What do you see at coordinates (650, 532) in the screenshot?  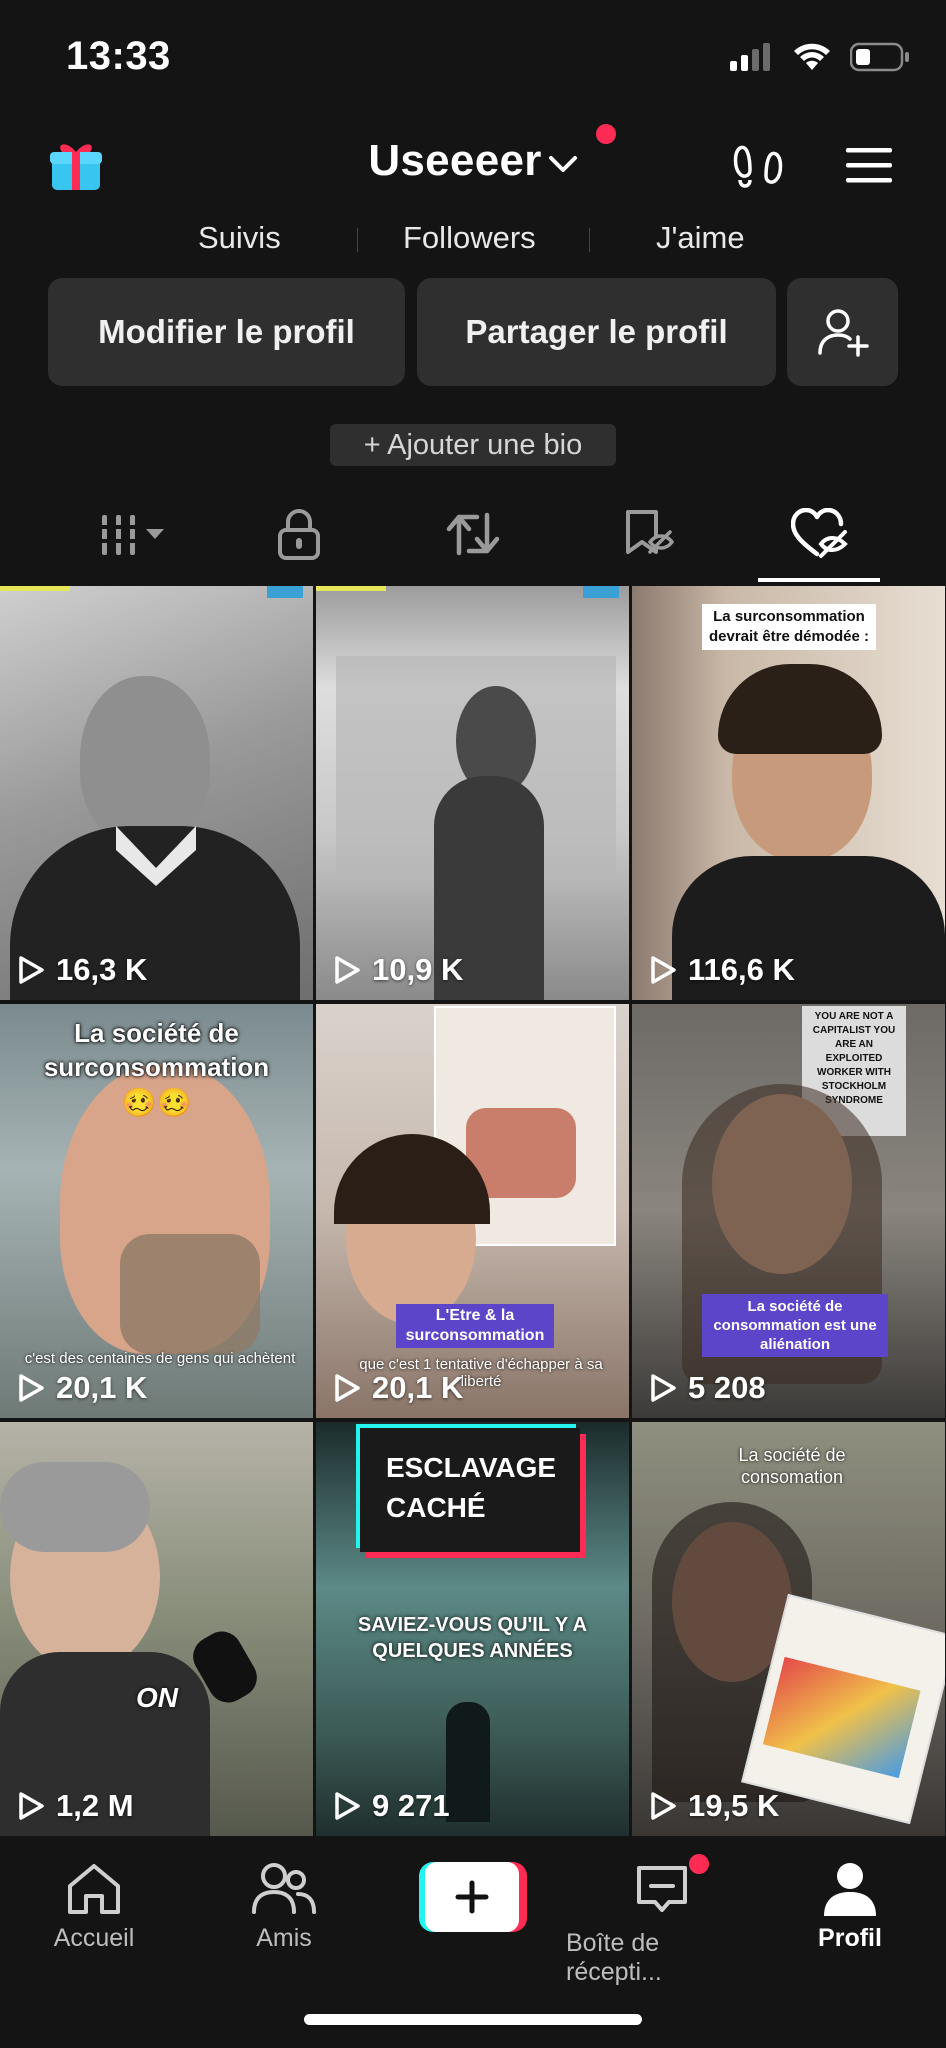 I see `bookmark-hidden-icon` at bounding box center [650, 532].